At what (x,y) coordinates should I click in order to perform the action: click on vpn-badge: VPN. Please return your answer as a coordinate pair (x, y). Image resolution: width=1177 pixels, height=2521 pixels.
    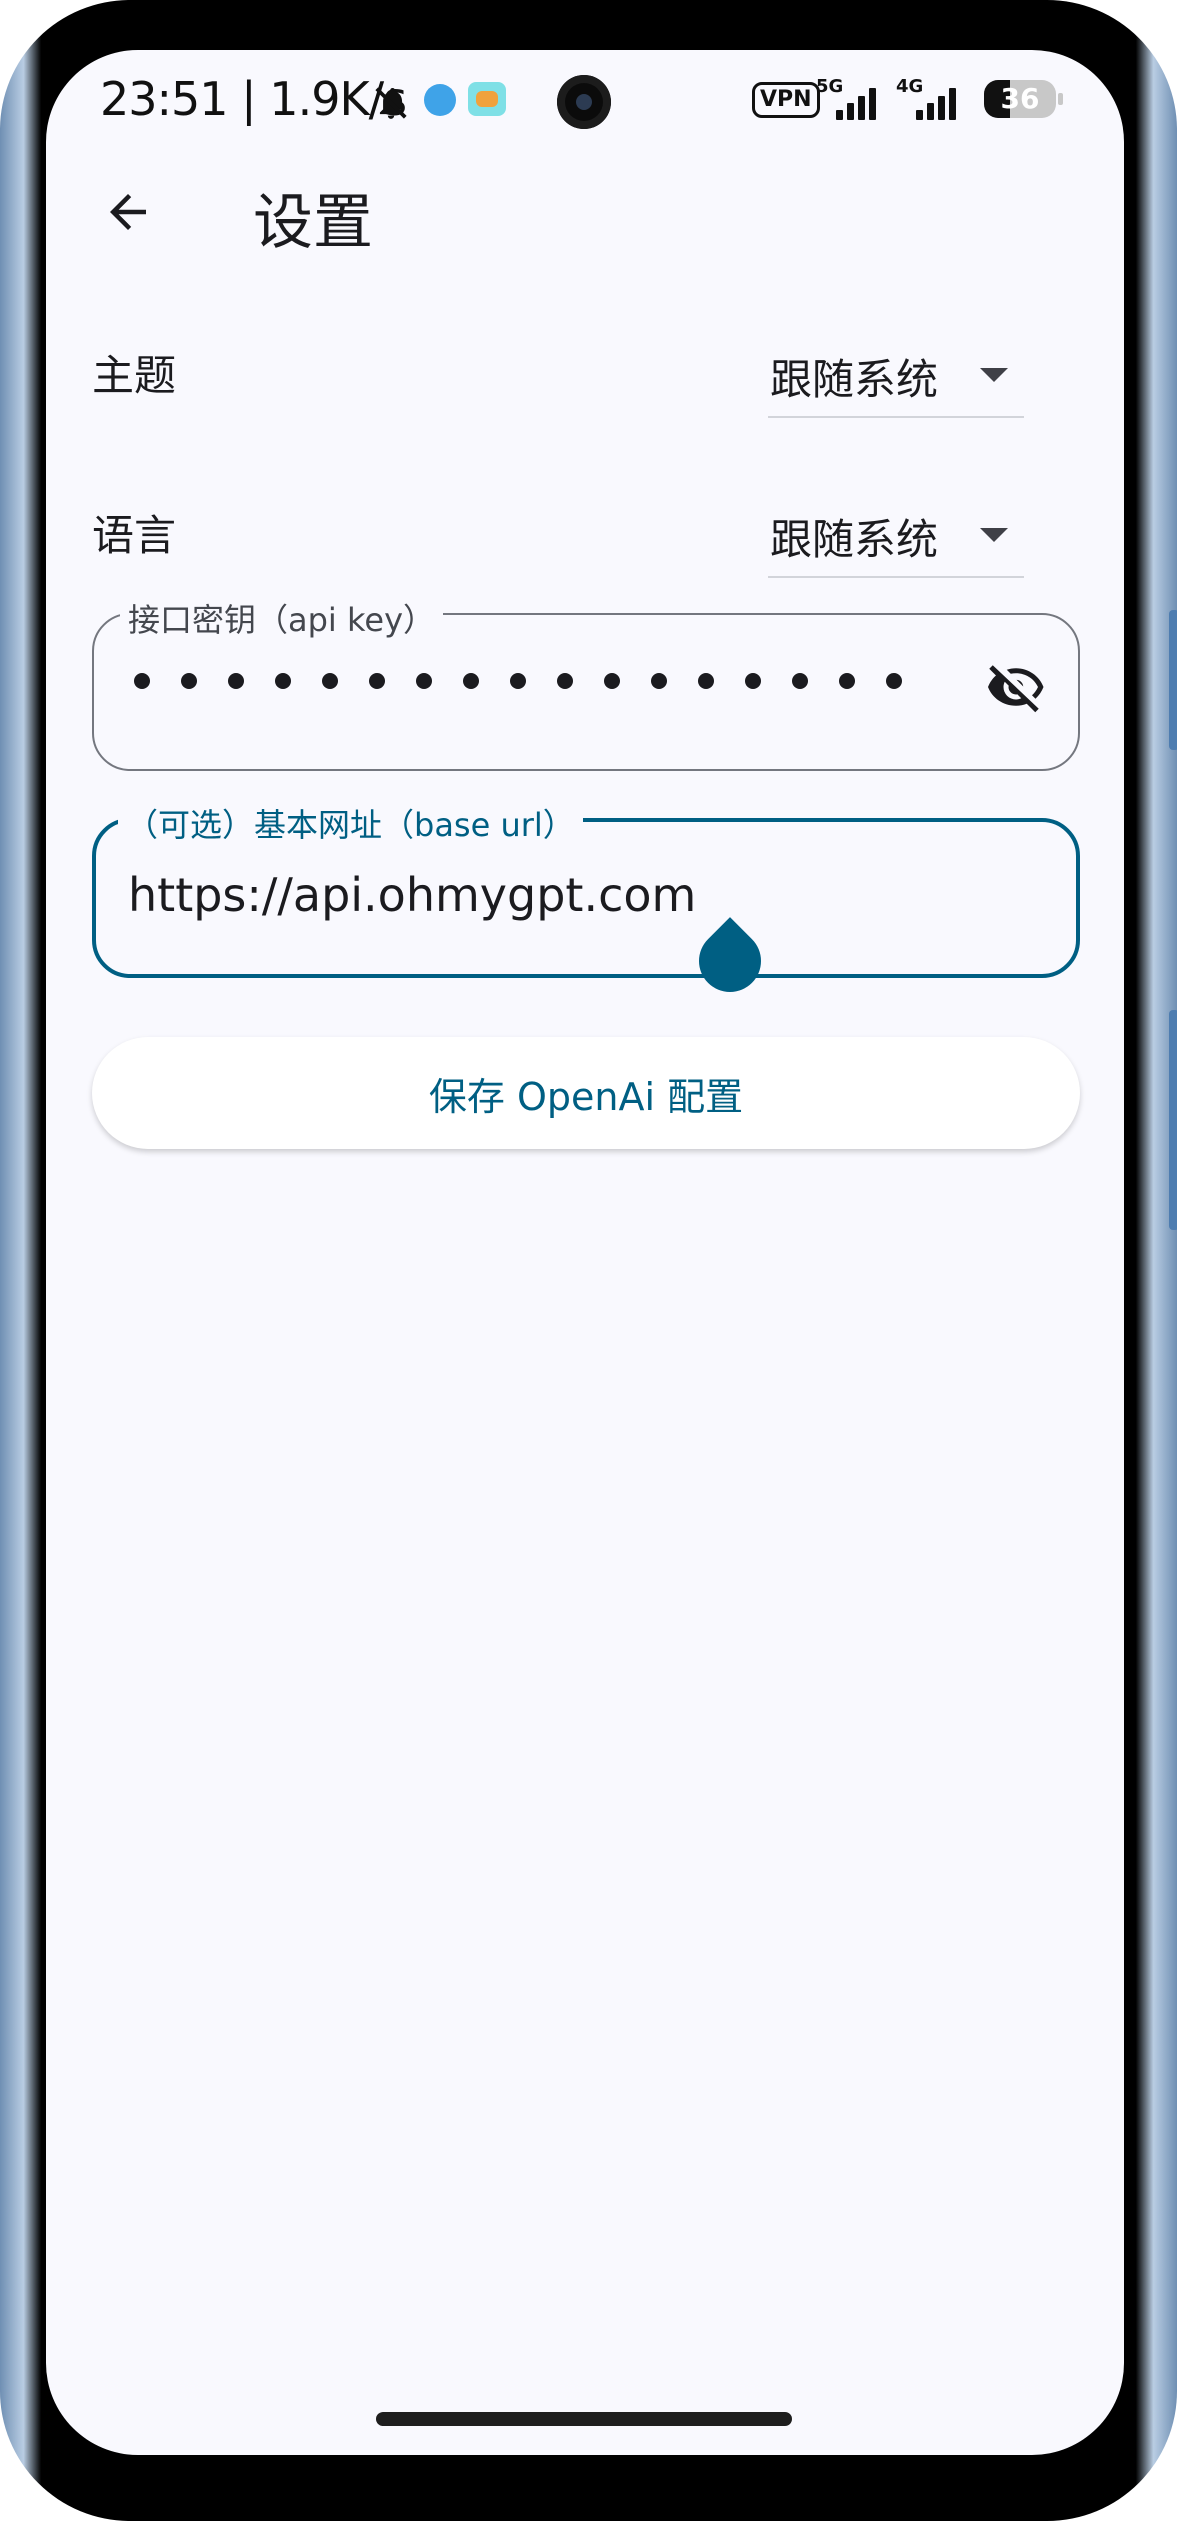
    Looking at the image, I should click on (786, 100).